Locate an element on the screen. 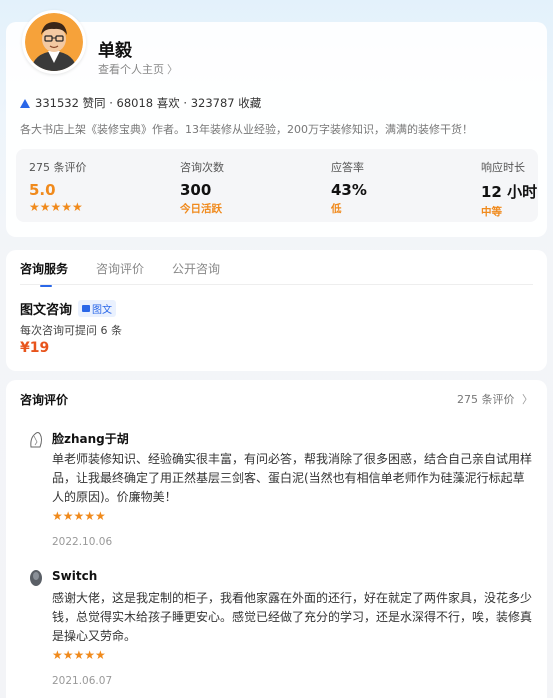 This screenshot has height=698, width=553. metric-value: 5.0 is located at coordinates (42, 190).